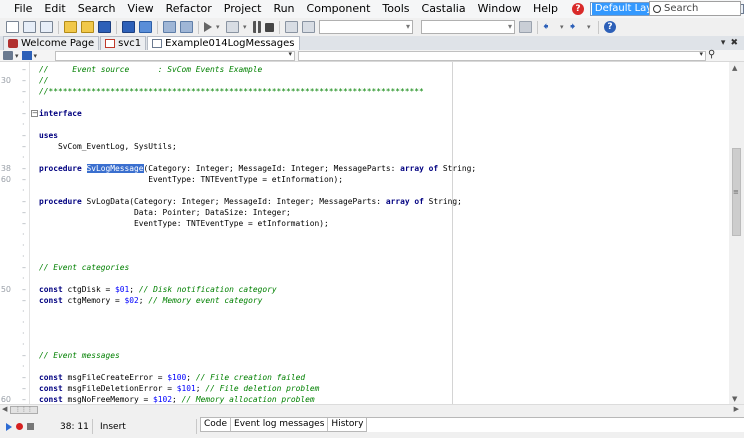 The height and width of the screenshot is (438, 744). I want to click on close-icon: ✖, so click(734, 43).